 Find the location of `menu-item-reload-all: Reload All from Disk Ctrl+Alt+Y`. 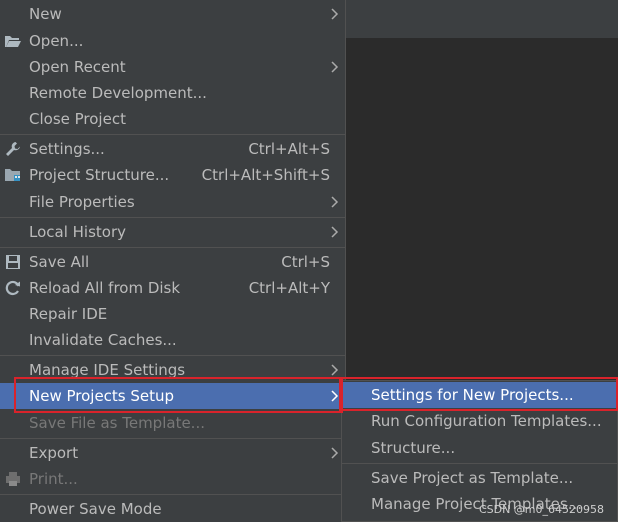

menu-item-reload-all: Reload All from Disk Ctrl+Alt+Y is located at coordinates (172, 288).